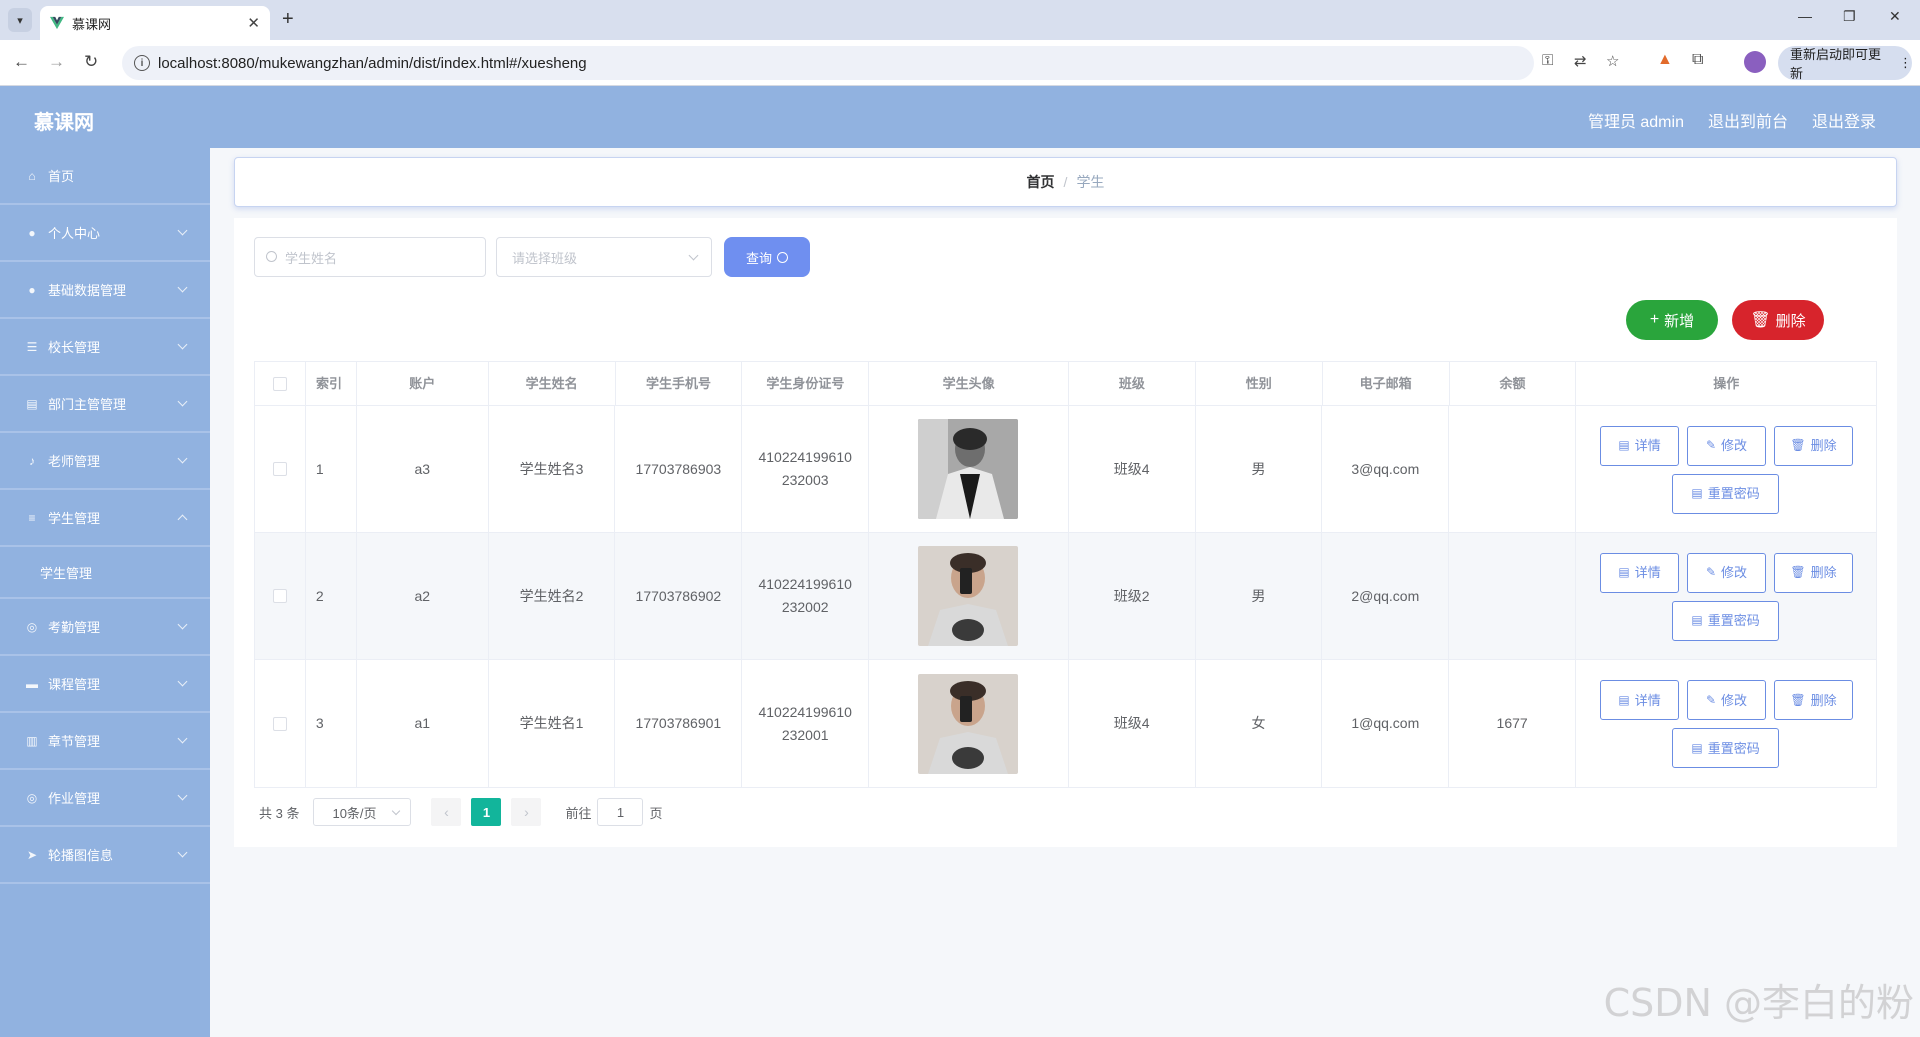 The height and width of the screenshot is (1037, 1920). I want to click on add-button: + 新增, so click(1672, 320).